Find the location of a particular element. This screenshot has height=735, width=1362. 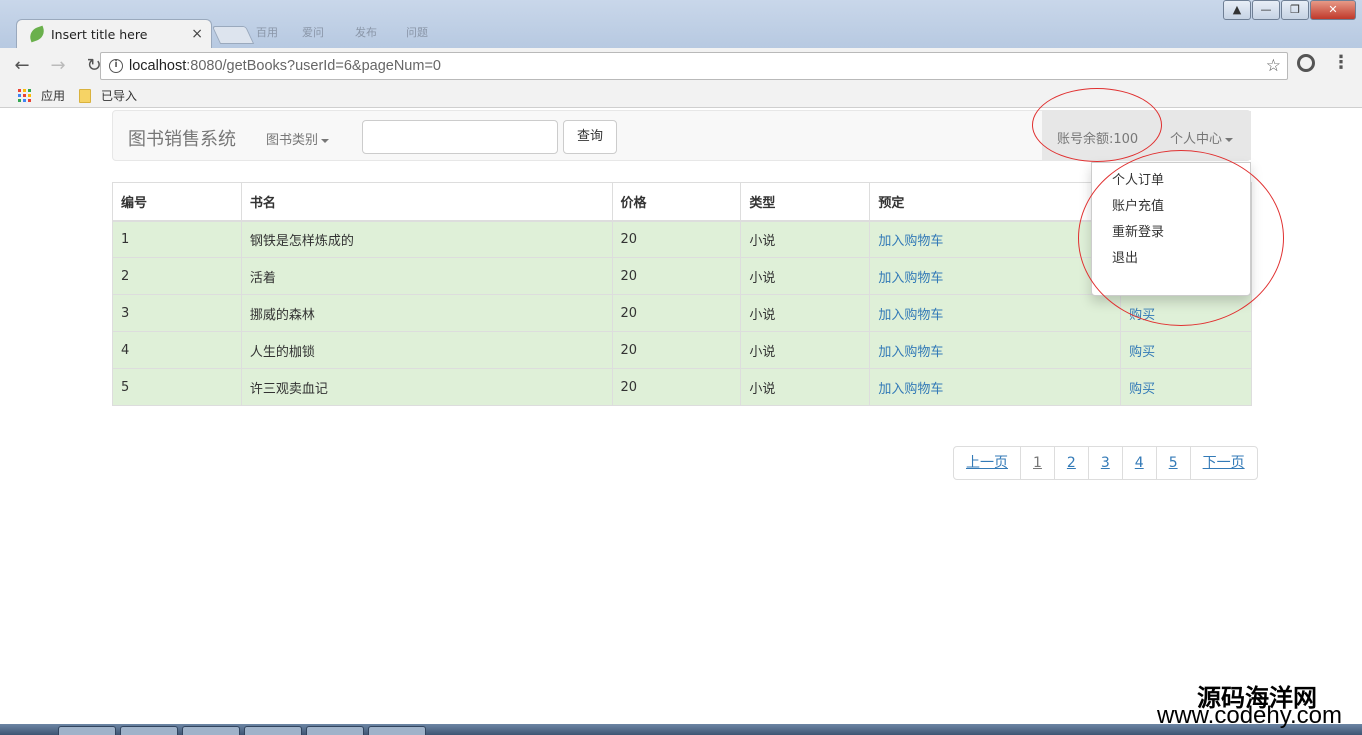

cell-name: 挪威的森林 is located at coordinates (426, 313).